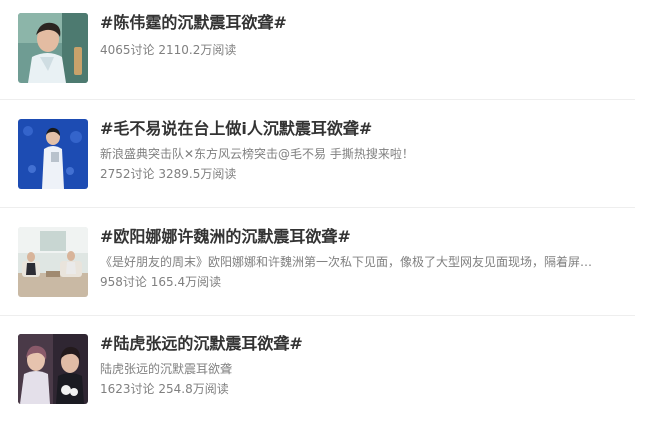 This screenshot has width=645, height=423. I want to click on topic-title: #陈伟霆的沉默震耳欲聋#, so click(365, 23).